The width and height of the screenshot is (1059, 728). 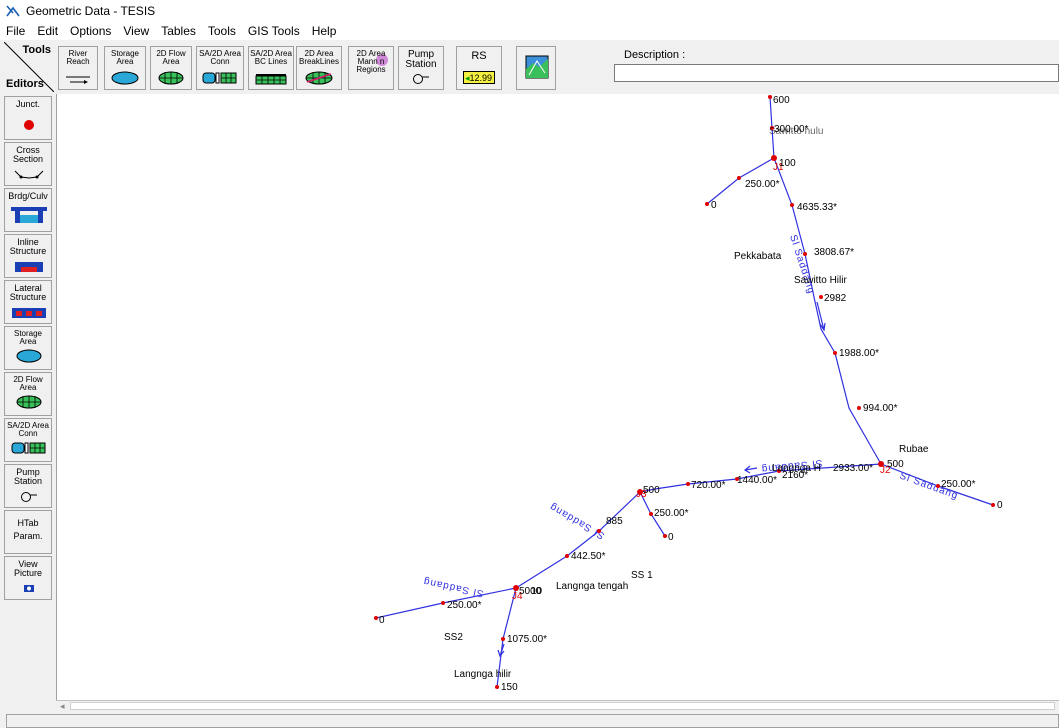 What do you see at coordinates (750, 469) in the screenshot?
I see `flow-arrow-icon` at bounding box center [750, 469].